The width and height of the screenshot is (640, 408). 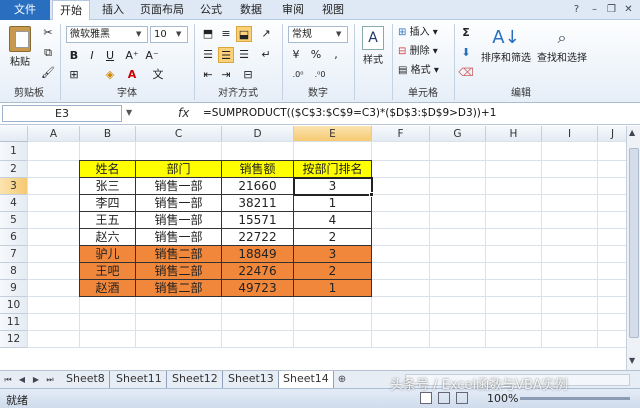 What do you see at coordinates (575, 398) in the screenshot?
I see `zoom-slider` at bounding box center [575, 398].